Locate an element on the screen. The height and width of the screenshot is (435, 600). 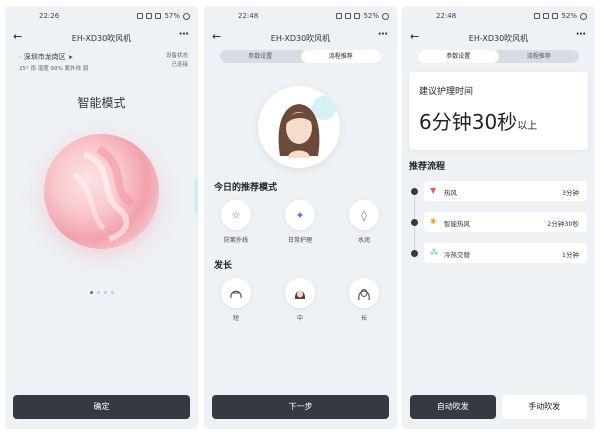
care-time-label: 建议护理时间 is located at coordinates (446, 92).